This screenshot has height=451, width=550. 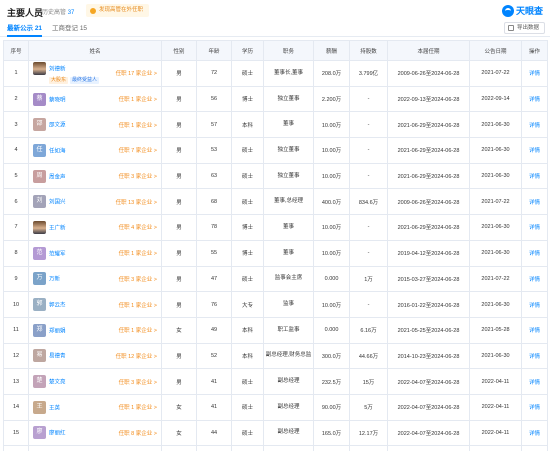 What do you see at coordinates (368, 202) in the screenshot?
I see `shares-cell: 834.6万` at bounding box center [368, 202].